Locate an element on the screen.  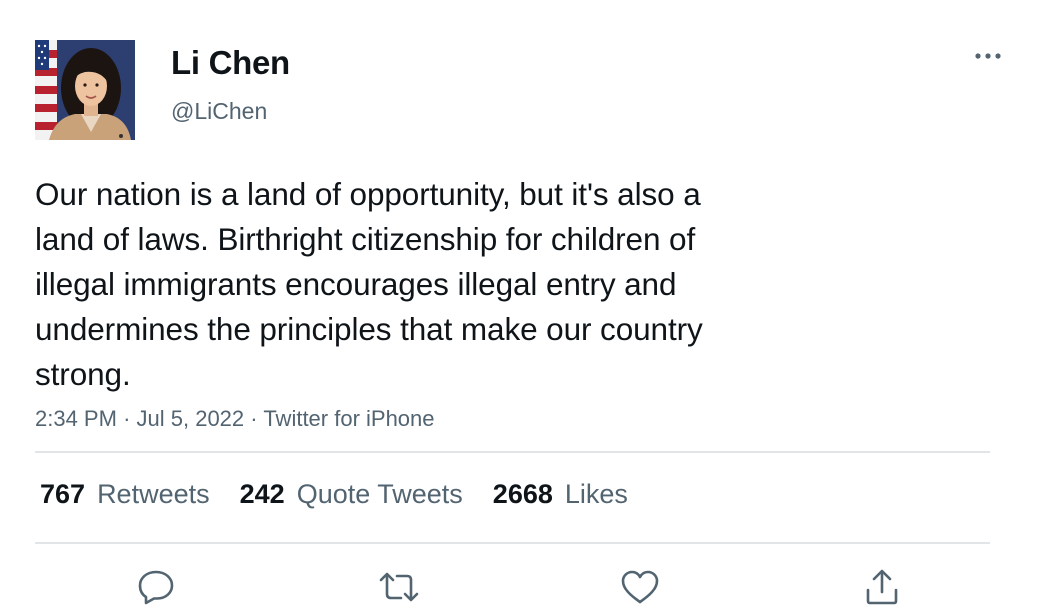
retweet-arrows-icon is located at coordinates (399, 587).